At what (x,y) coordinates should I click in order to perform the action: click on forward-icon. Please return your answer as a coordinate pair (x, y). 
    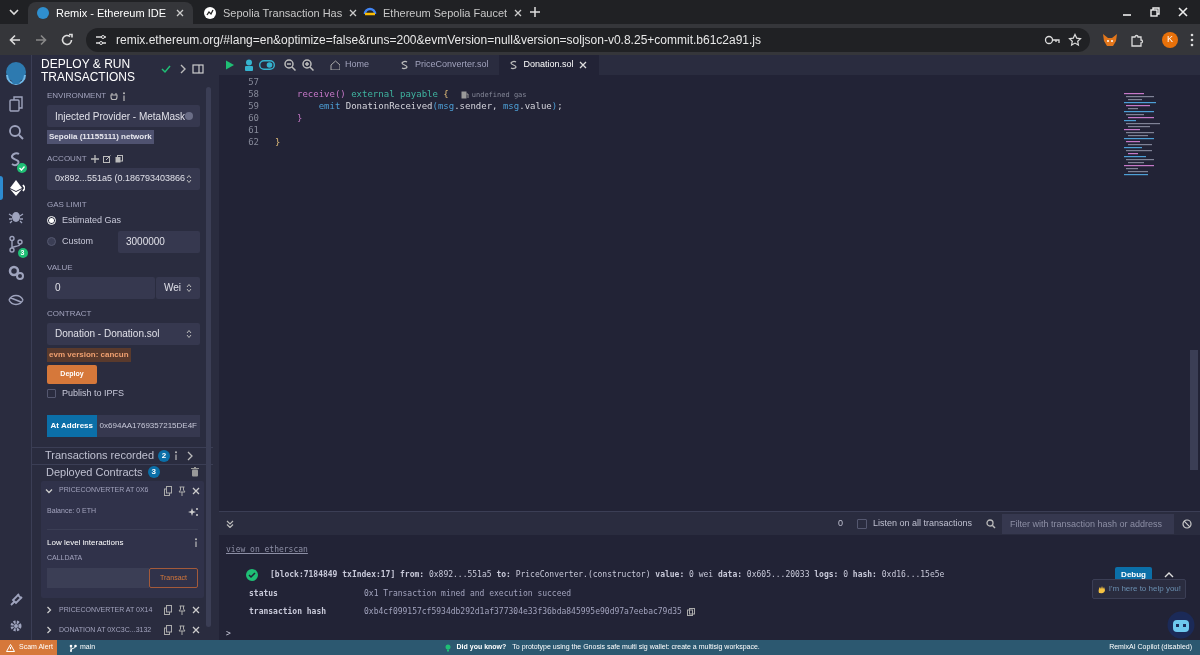
    Looking at the image, I should click on (41, 39).